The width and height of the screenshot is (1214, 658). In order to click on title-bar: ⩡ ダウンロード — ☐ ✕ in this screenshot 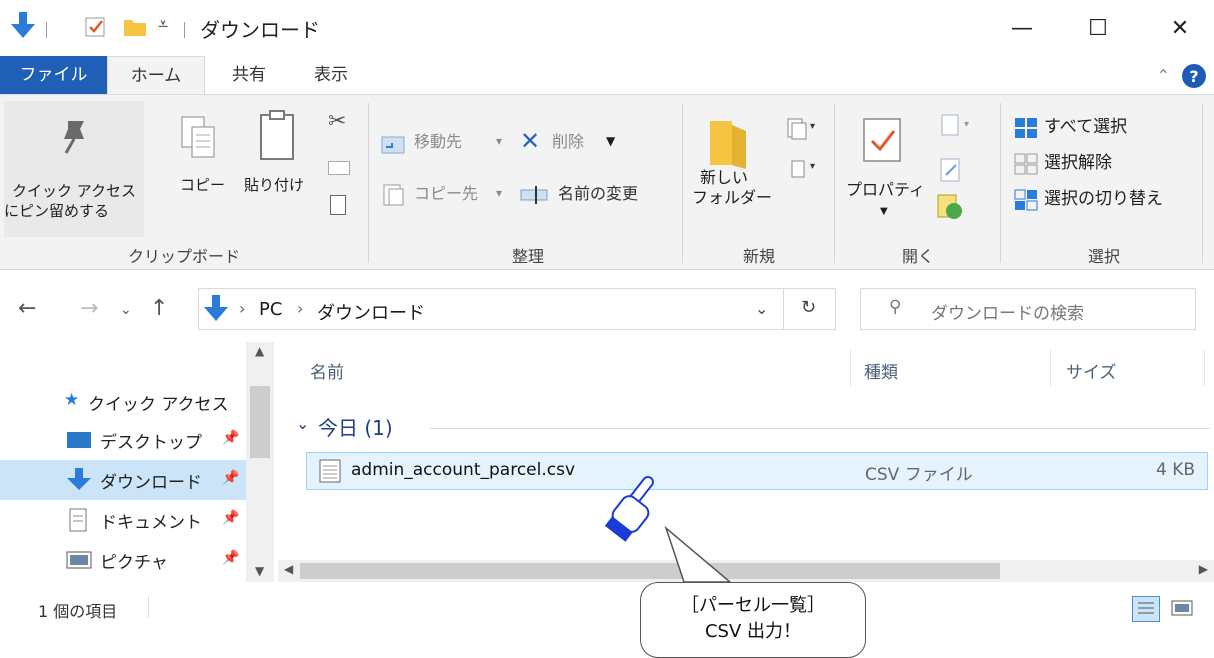, I will do `click(607, 28)`.